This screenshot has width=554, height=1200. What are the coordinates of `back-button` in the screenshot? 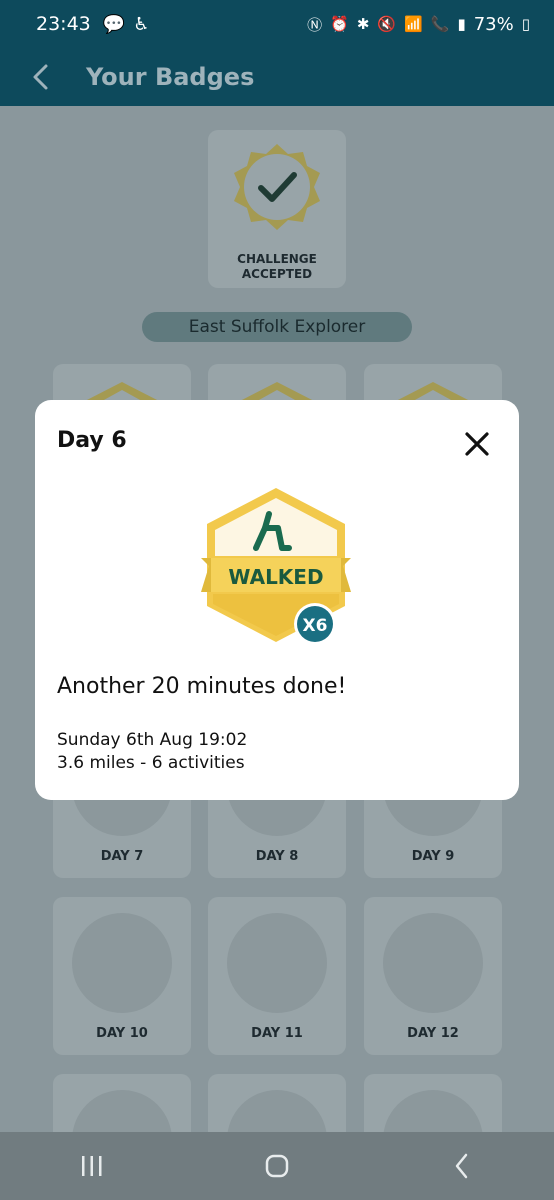 It's located at (41, 77).